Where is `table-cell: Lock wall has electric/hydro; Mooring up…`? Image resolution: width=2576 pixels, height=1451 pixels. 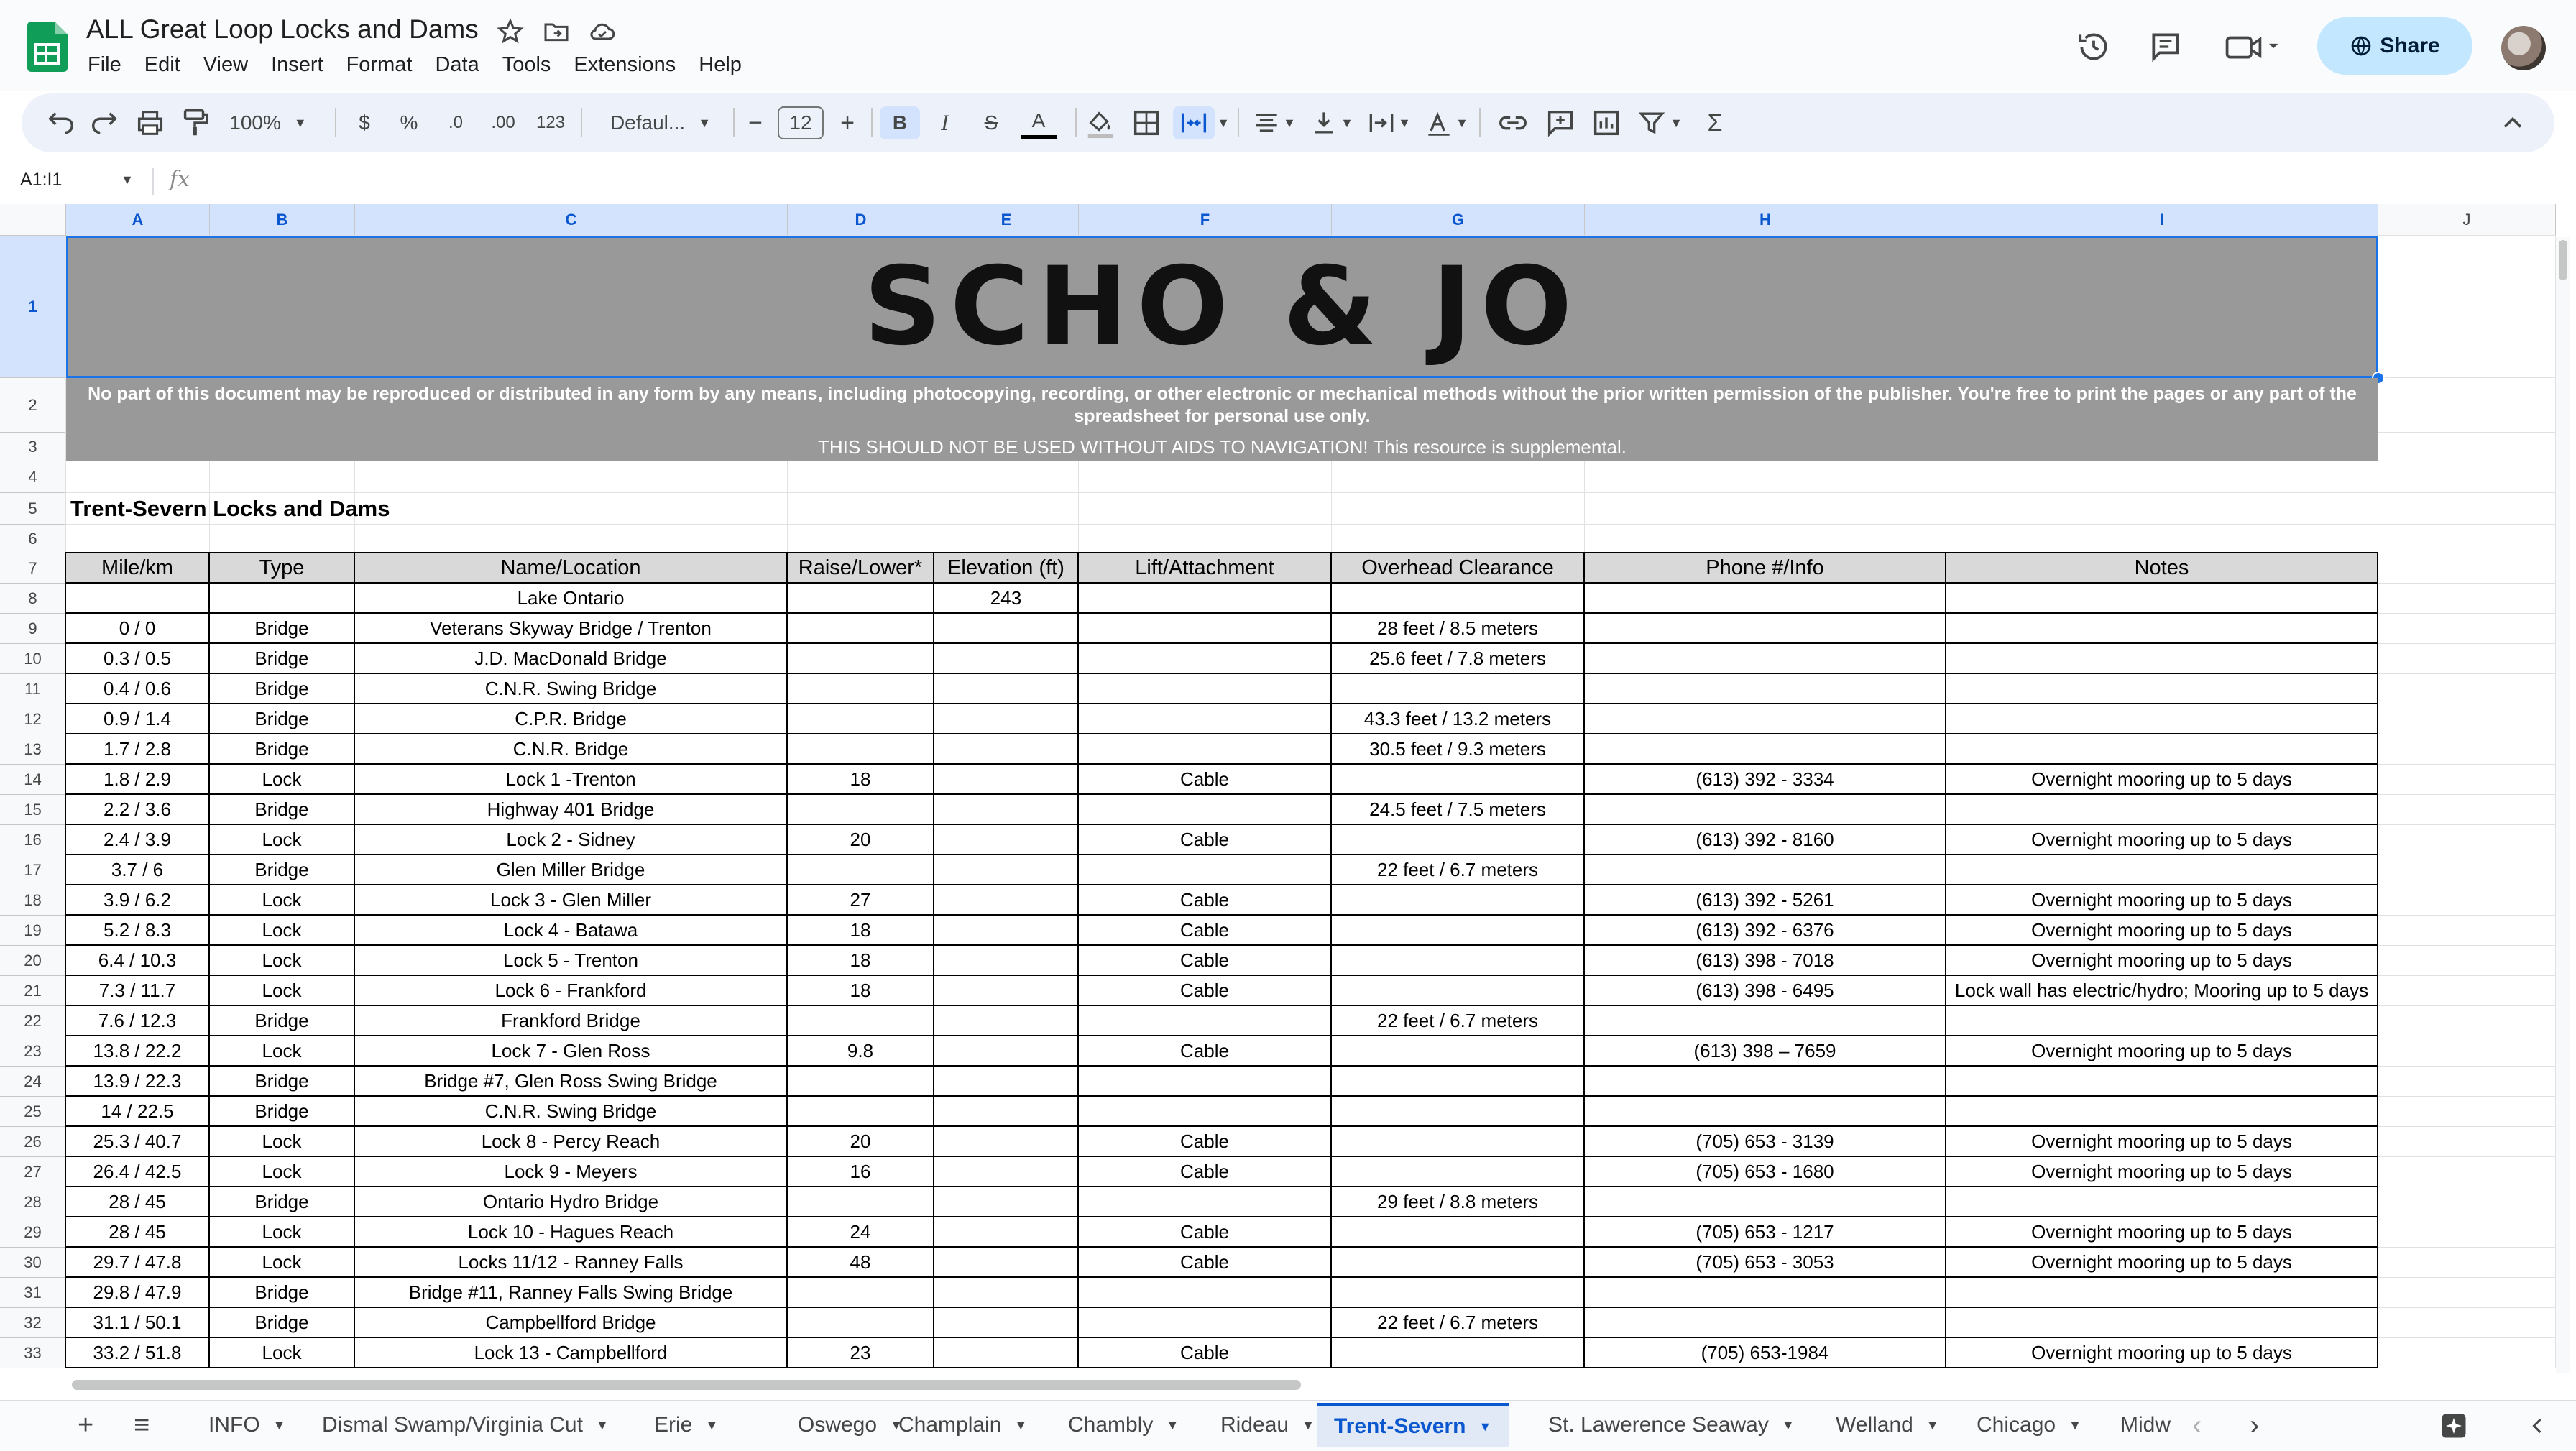 table-cell: Lock wall has electric/hydro; Mooring up… is located at coordinates (2162, 991).